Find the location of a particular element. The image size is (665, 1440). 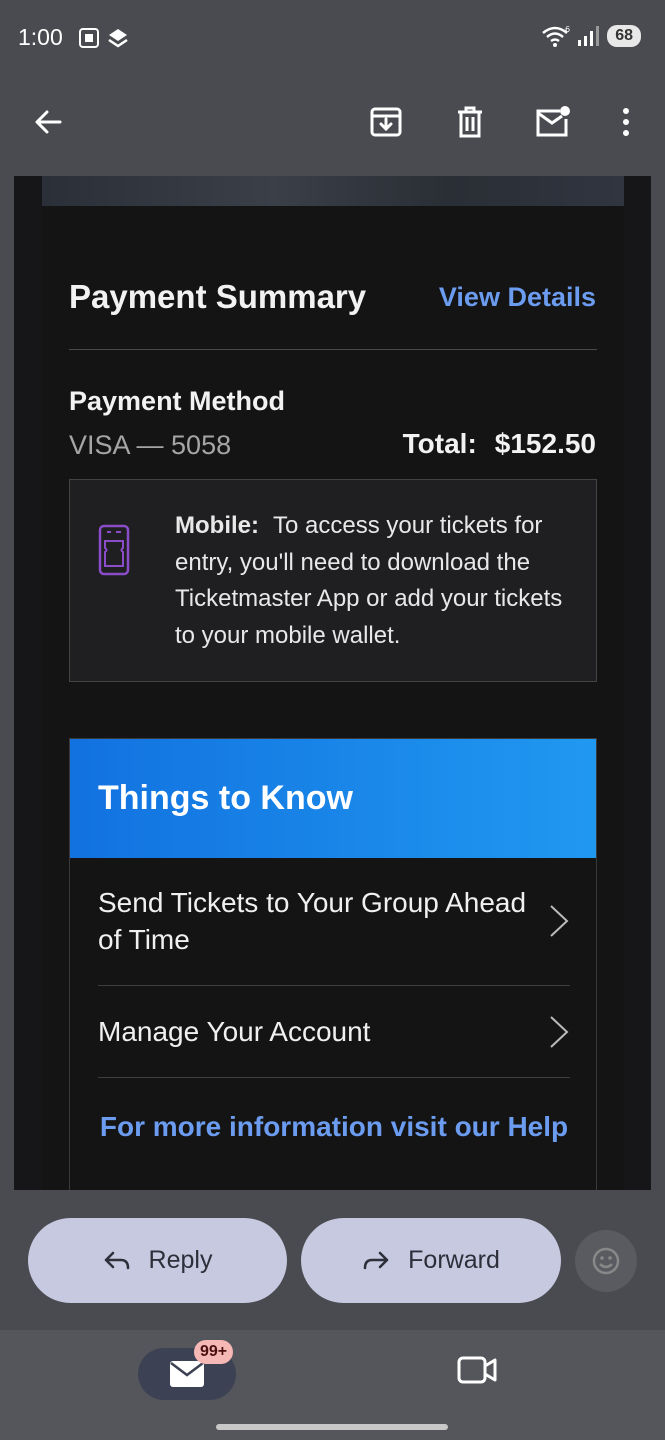

emoji-react-button is located at coordinates (606, 1261).